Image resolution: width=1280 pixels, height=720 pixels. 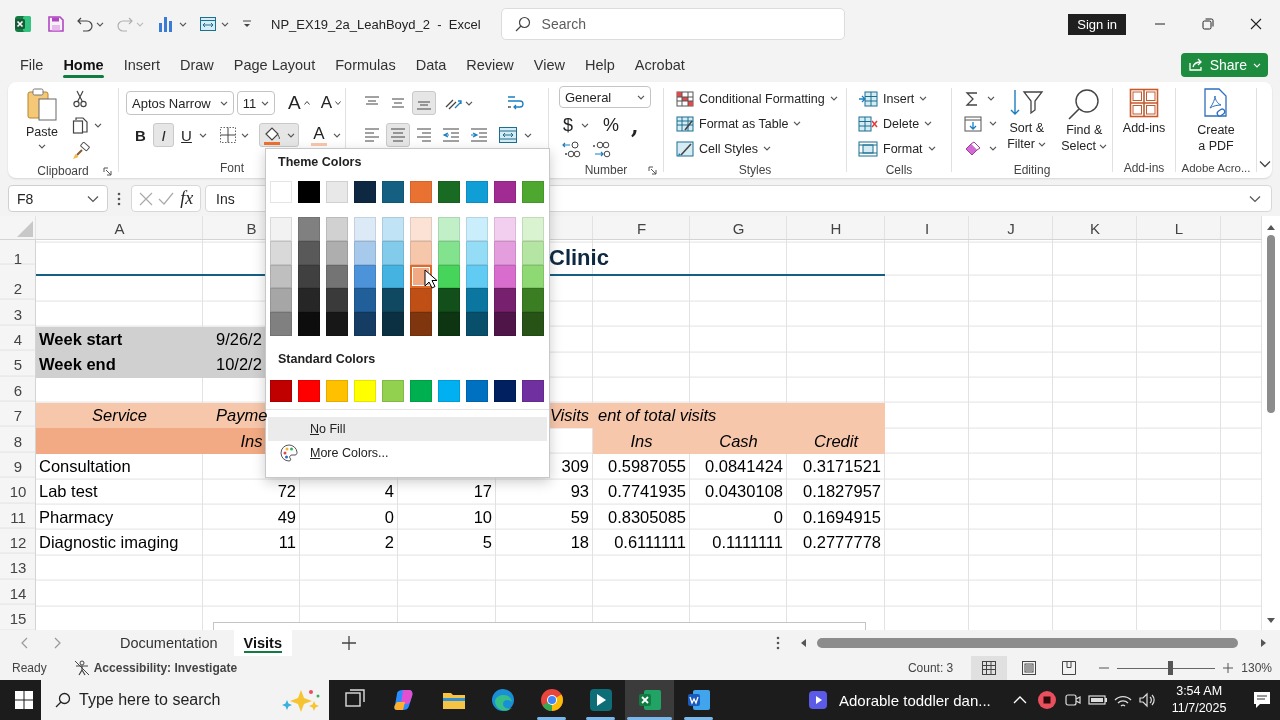 I want to click on insert-function-button: fx, so click(x=187, y=198).